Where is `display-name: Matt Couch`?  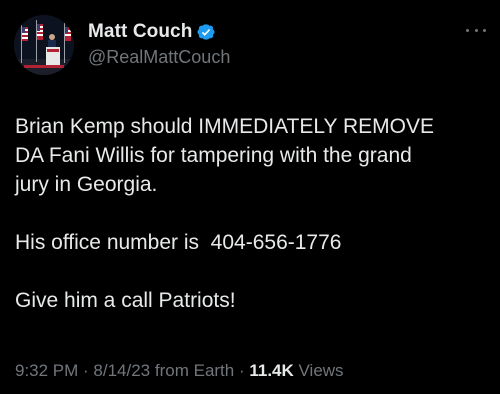
display-name: Matt Couch is located at coordinates (140, 32).